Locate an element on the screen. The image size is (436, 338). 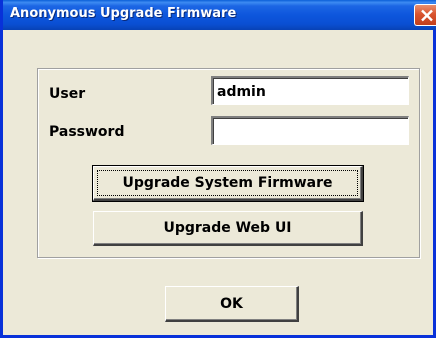
password-label: Password is located at coordinates (87, 132).